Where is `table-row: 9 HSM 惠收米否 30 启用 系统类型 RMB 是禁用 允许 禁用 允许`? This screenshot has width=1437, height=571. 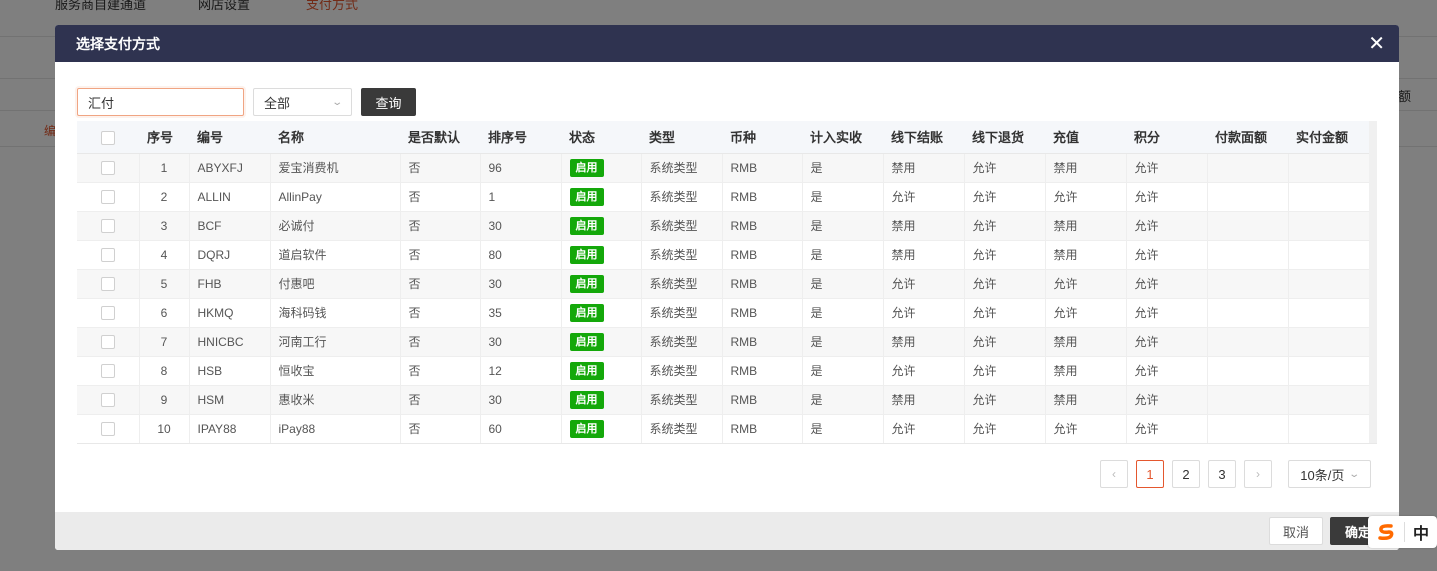
table-row: 9 HSM 惠收米否 30 启用 系统类型 RMB 是禁用 允许 禁用 允许 is located at coordinates (723, 400).